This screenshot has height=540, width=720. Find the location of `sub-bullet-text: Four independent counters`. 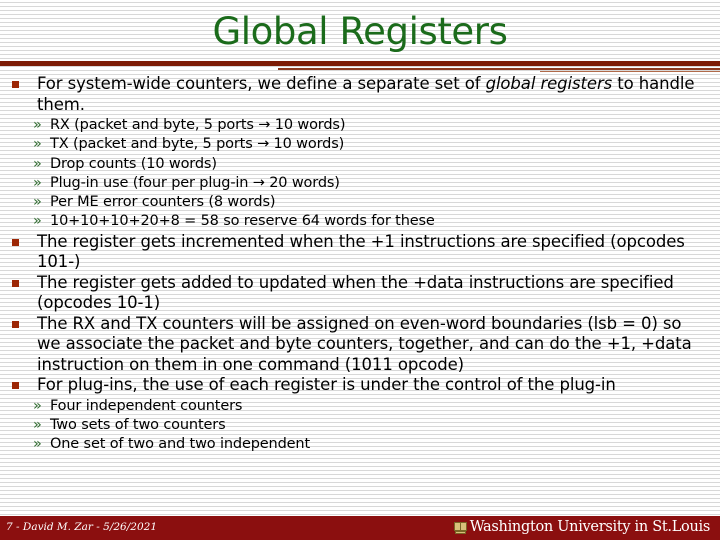

sub-bullet-text: Four independent counters is located at coordinates (146, 405).